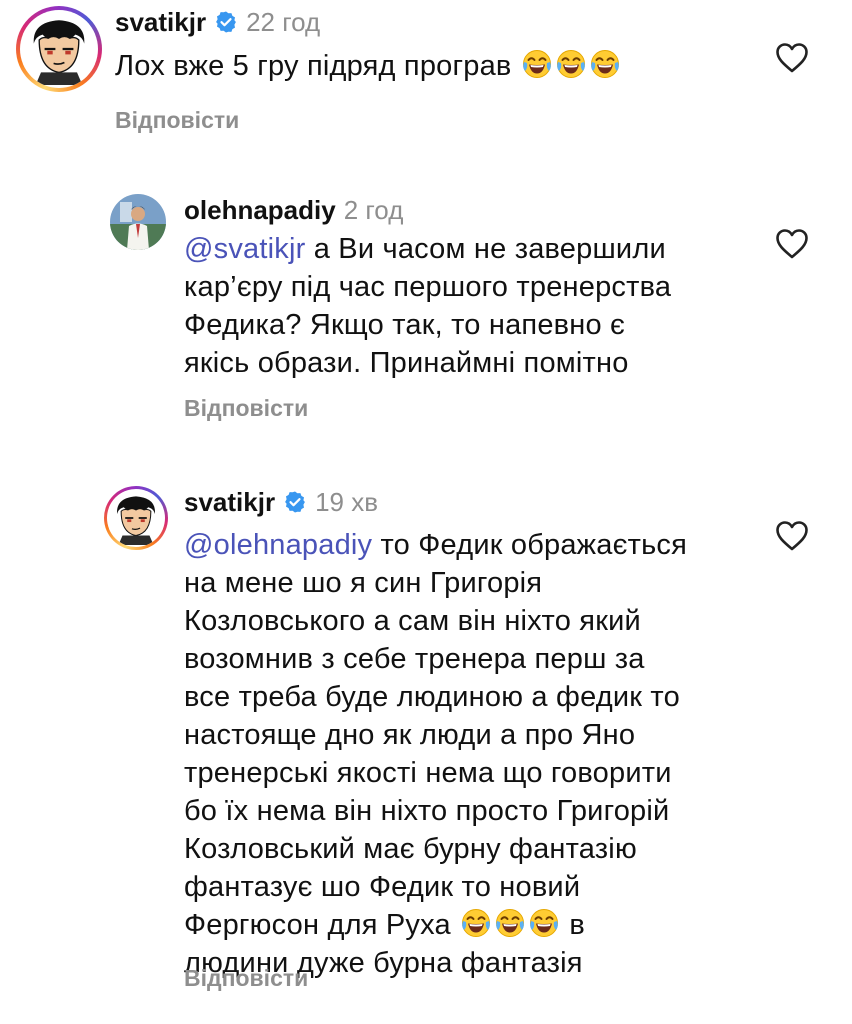 The width and height of the screenshot is (852, 1024). I want to click on comment-line: на мене шо я син Григорія, so click(363, 583).